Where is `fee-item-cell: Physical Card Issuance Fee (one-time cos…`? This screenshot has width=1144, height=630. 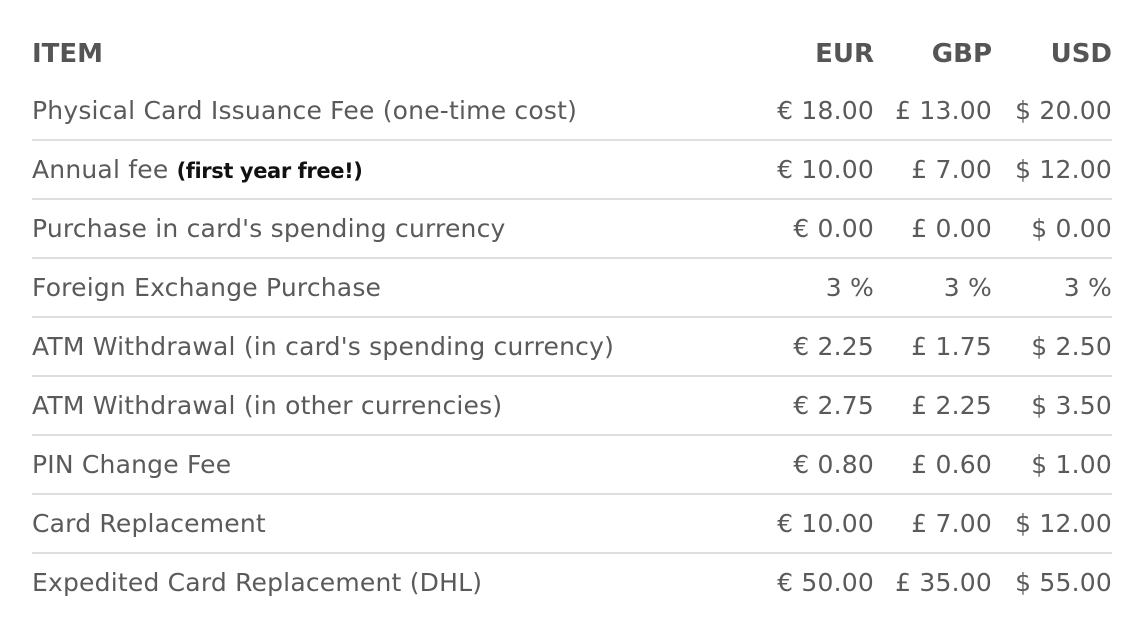 fee-item-cell: Physical Card Issuance Fee (one-time cos… is located at coordinates (392, 111).